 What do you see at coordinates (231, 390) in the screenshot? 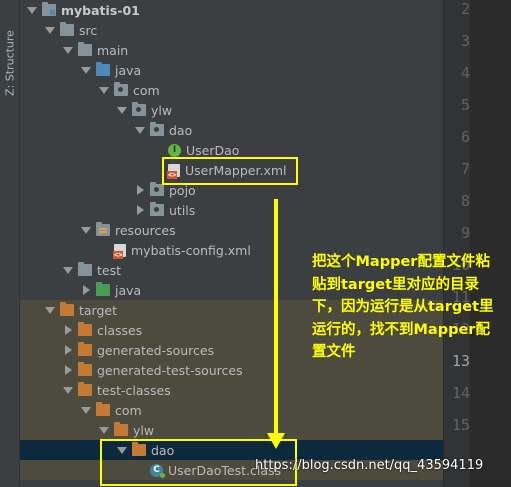
I see `tree-node: test-classes` at bounding box center [231, 390].